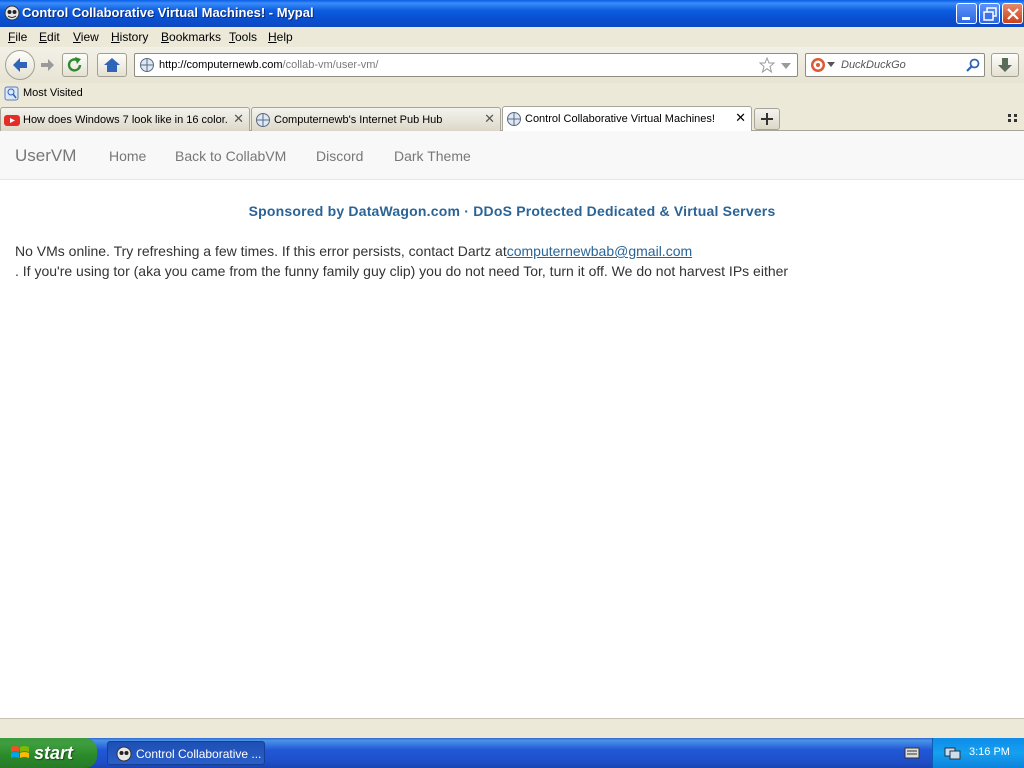 The width and height of the screenshot is (1024, 768). I want to click on network-icon, so click(952, 753).